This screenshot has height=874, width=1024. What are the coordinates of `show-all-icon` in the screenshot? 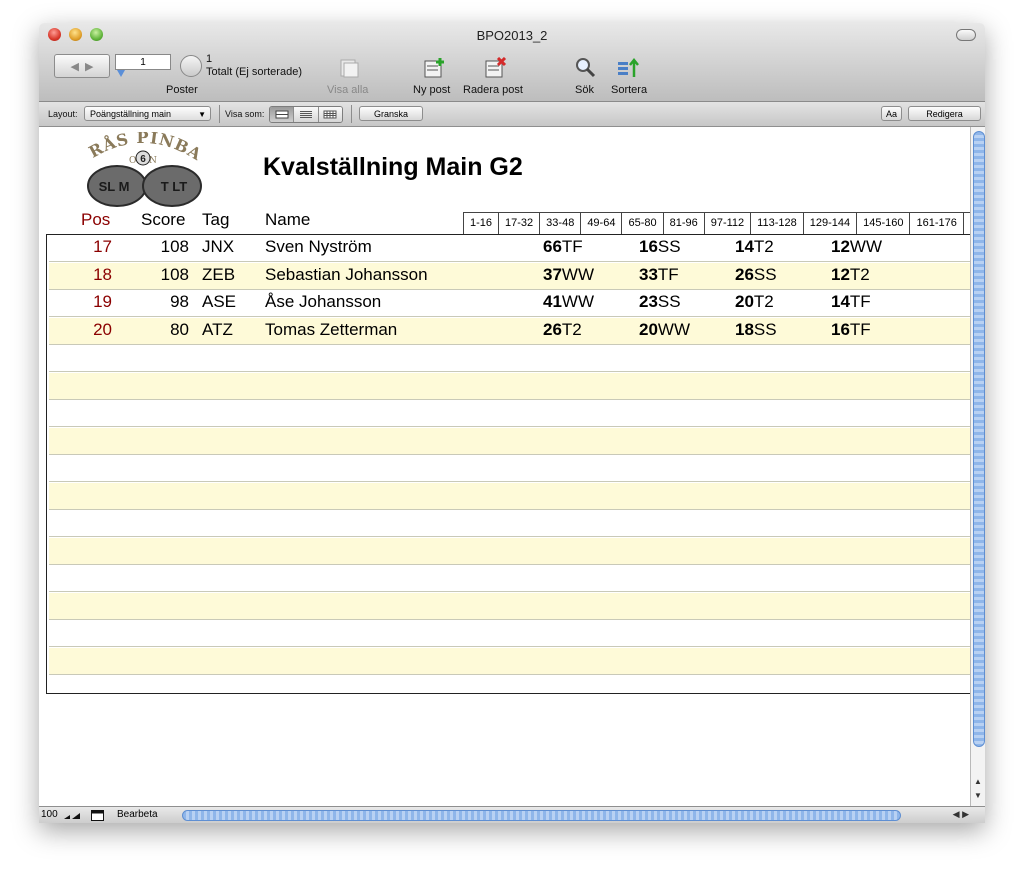 It's located at (349, 68).